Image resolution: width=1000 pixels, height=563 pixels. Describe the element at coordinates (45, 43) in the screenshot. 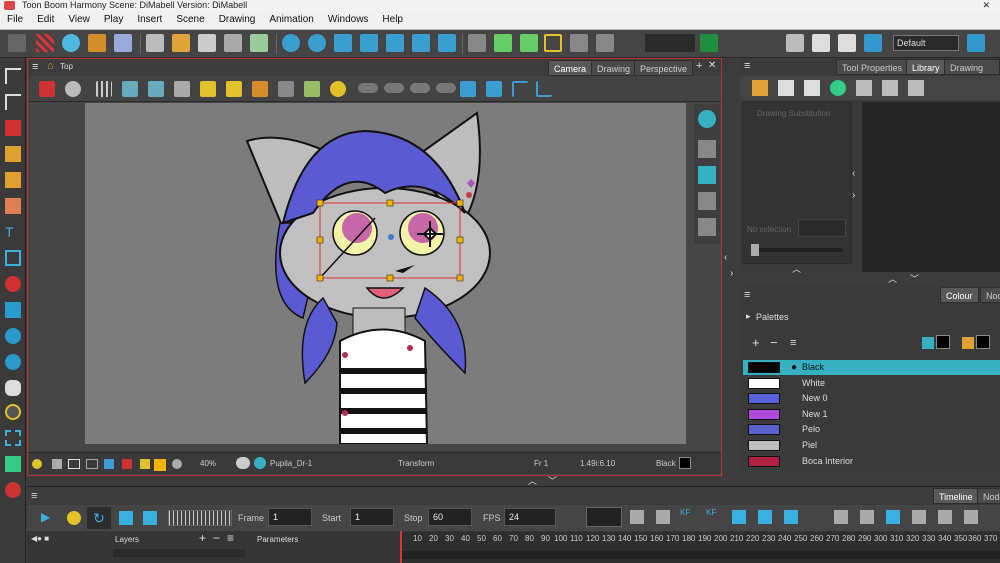

I see `grid-red-icon` at that location.